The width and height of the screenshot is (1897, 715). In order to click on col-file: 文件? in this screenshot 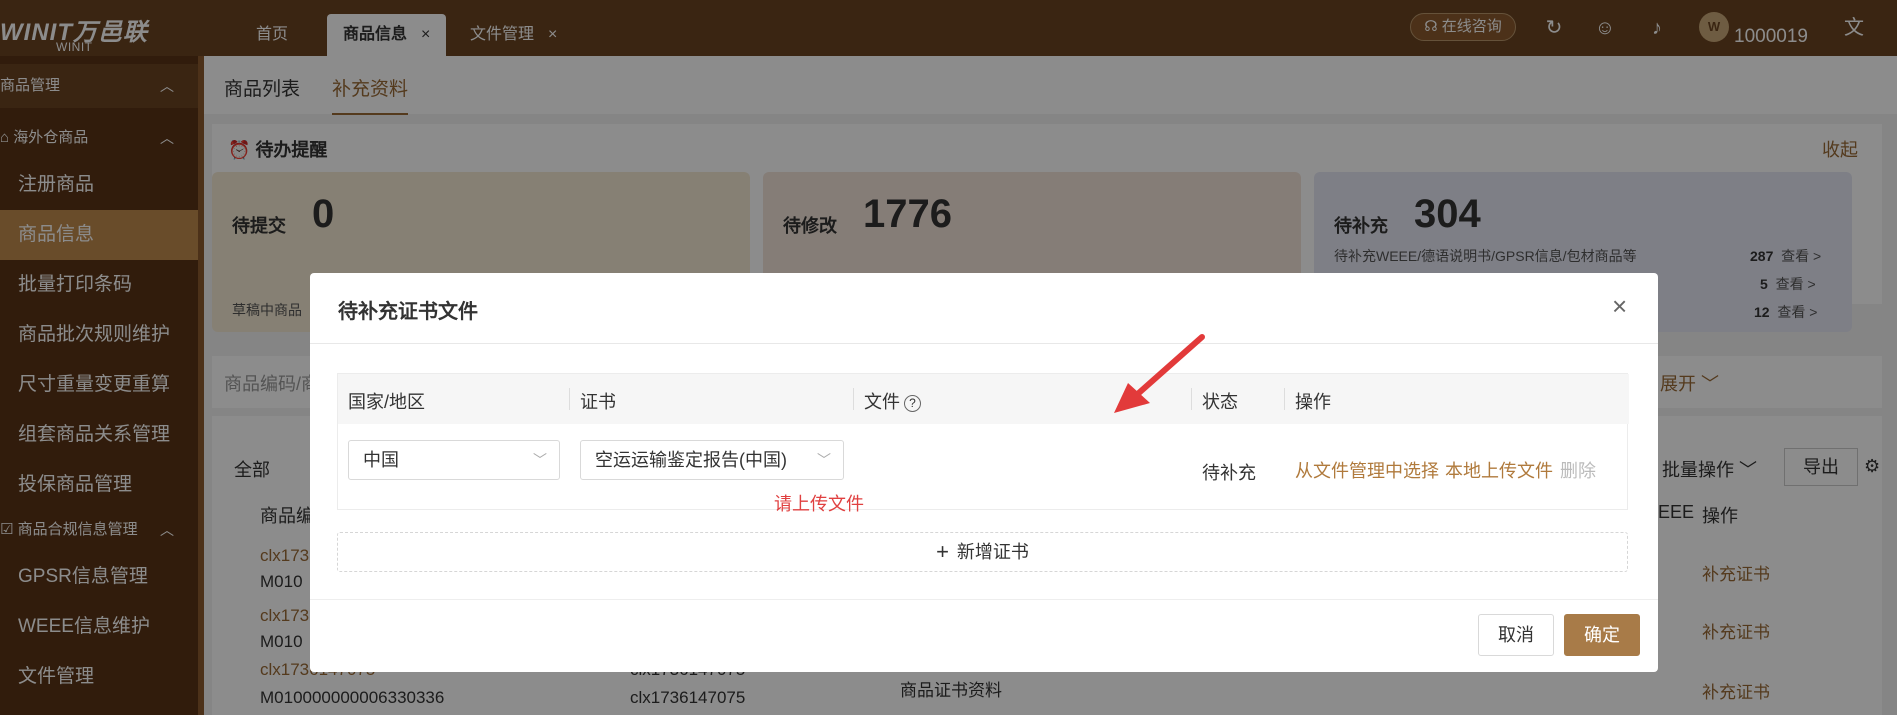, I will do `click(892, 401)`.